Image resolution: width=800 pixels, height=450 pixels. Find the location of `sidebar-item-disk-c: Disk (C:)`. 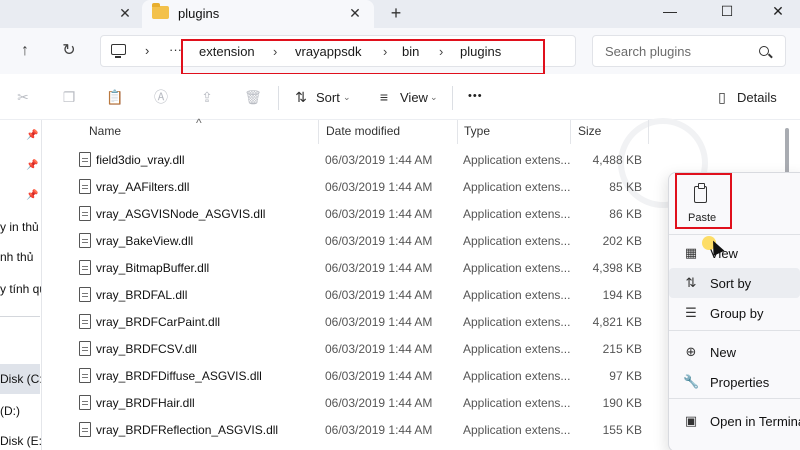

sidebar-item-disk-c: Disk (C:) is located at coordinates (20, 379).